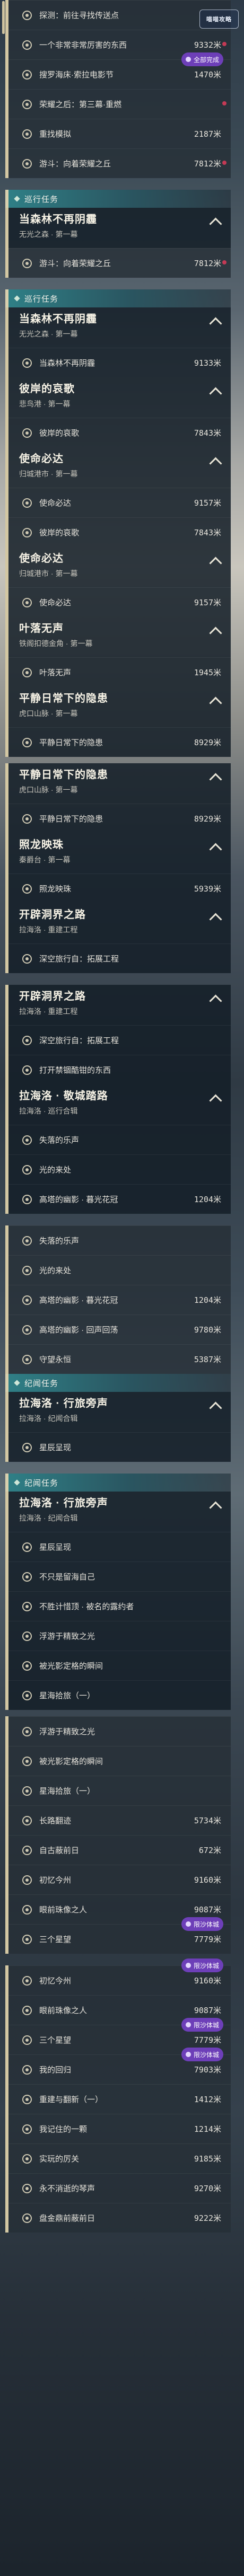 The width and height of the screenshot is (244, 2576). What do you see at coordinates (208, 1820) in the screenshot?
I see `step-distance: 5734米` at bounding box center [208, 1820].